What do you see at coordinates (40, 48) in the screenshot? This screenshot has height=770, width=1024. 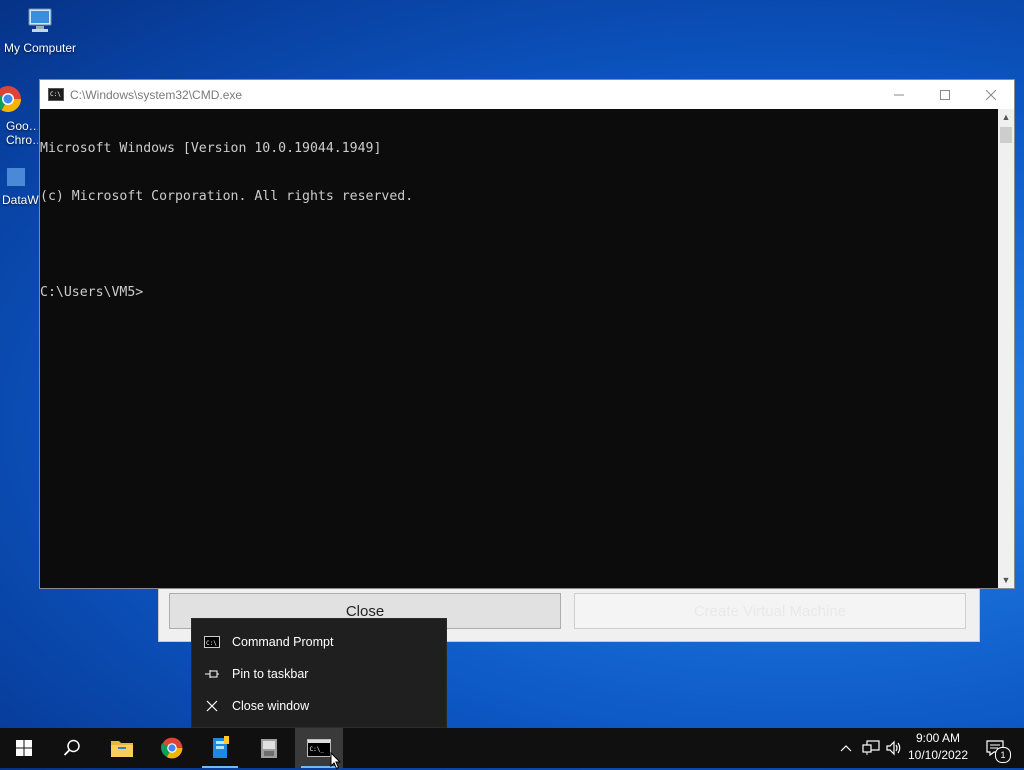 I see `desktop-icon-label: My Computer` at bounding box center [40, 48].